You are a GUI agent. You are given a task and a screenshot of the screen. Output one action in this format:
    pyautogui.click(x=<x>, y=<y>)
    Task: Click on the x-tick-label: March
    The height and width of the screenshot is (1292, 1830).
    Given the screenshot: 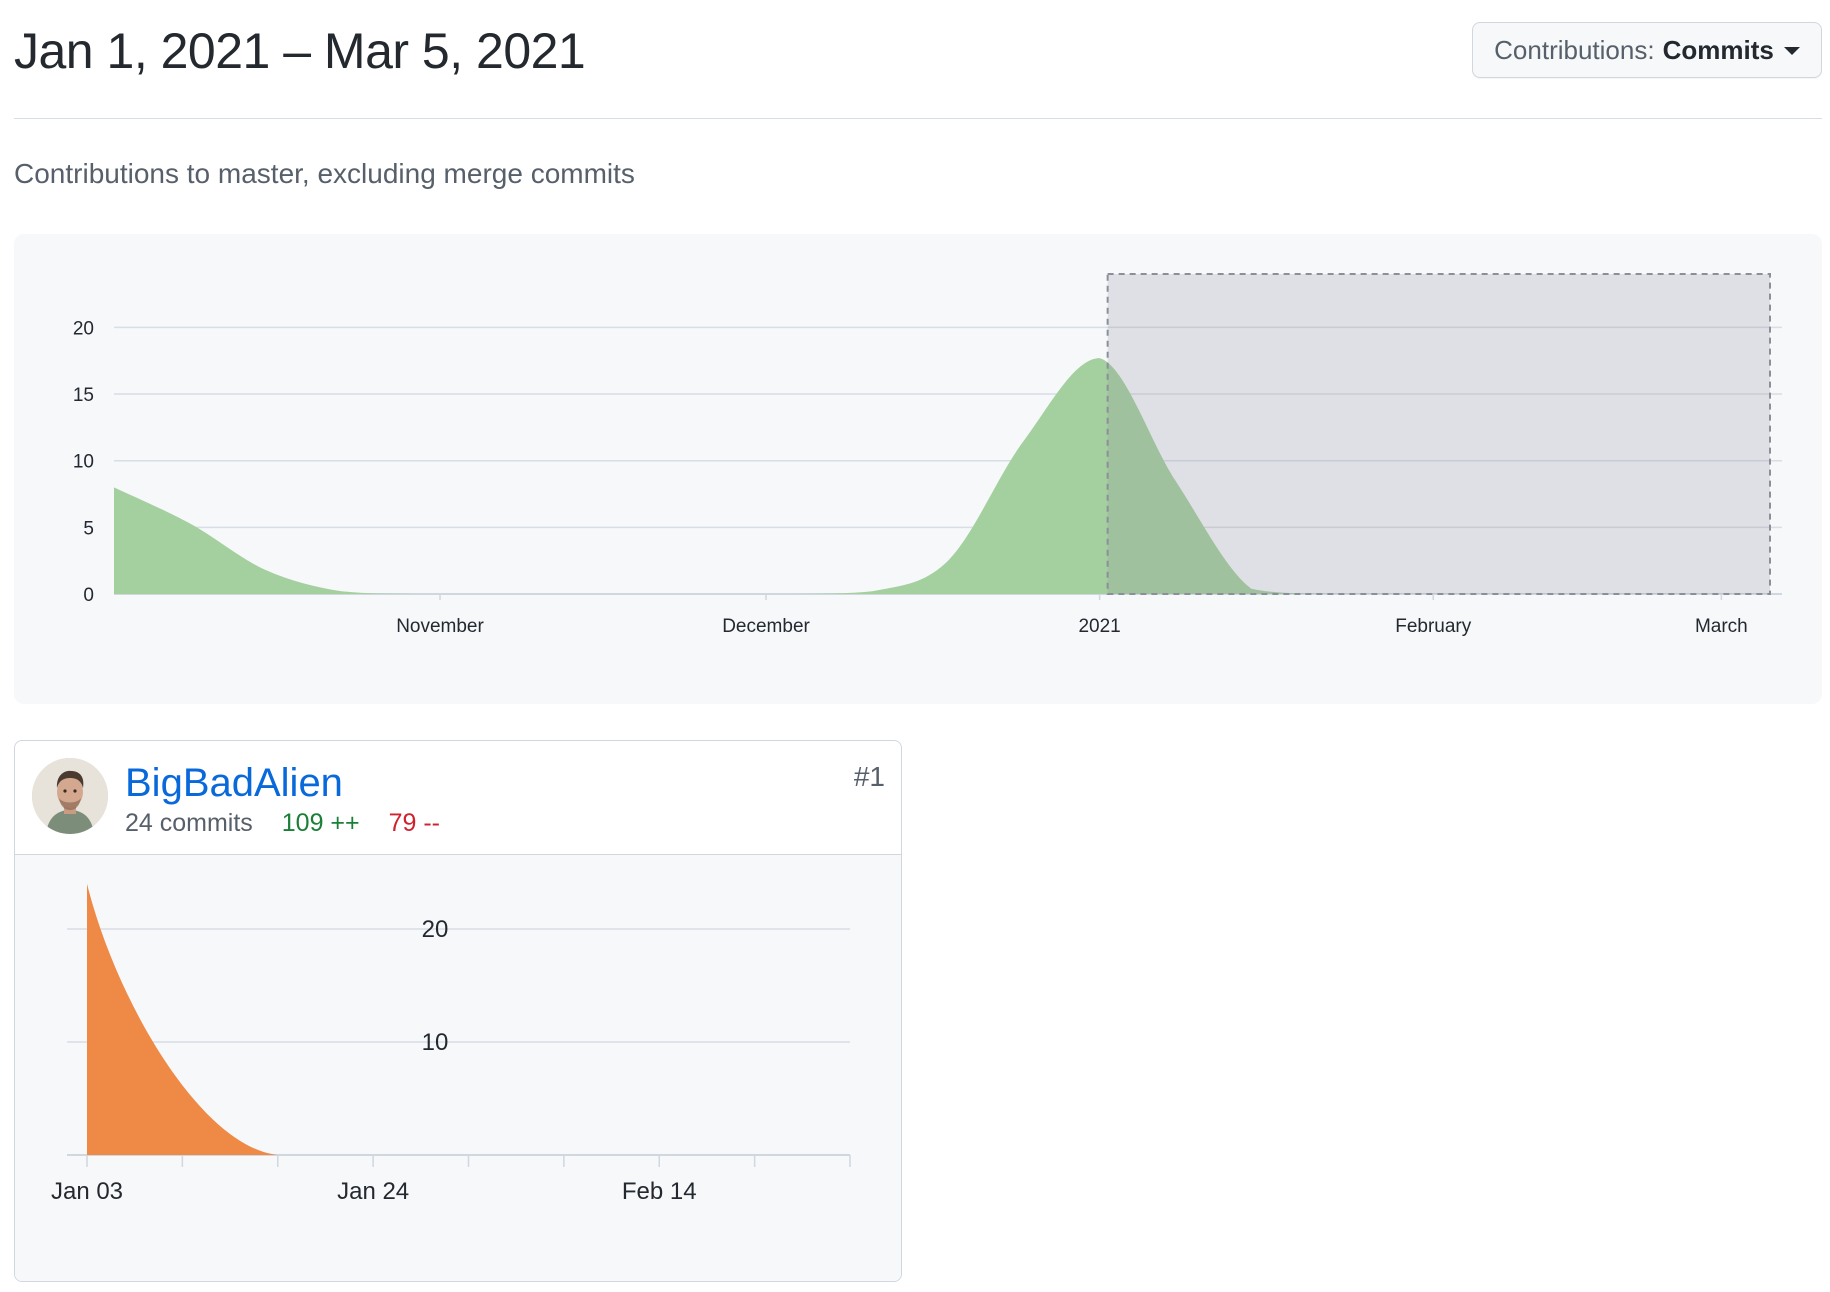 What is the action you would take?
    pyautogui.click(x=1721, y=626)
    